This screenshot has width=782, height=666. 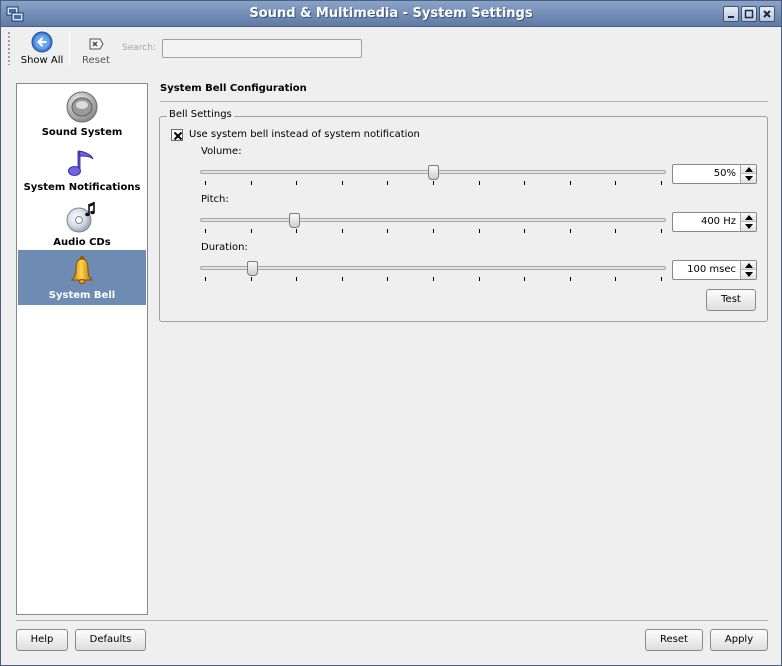 What do you see at coordinates (294, 220) in the screenshot?
I see `pitch-slider-handle` at bounding box center [294, 220].